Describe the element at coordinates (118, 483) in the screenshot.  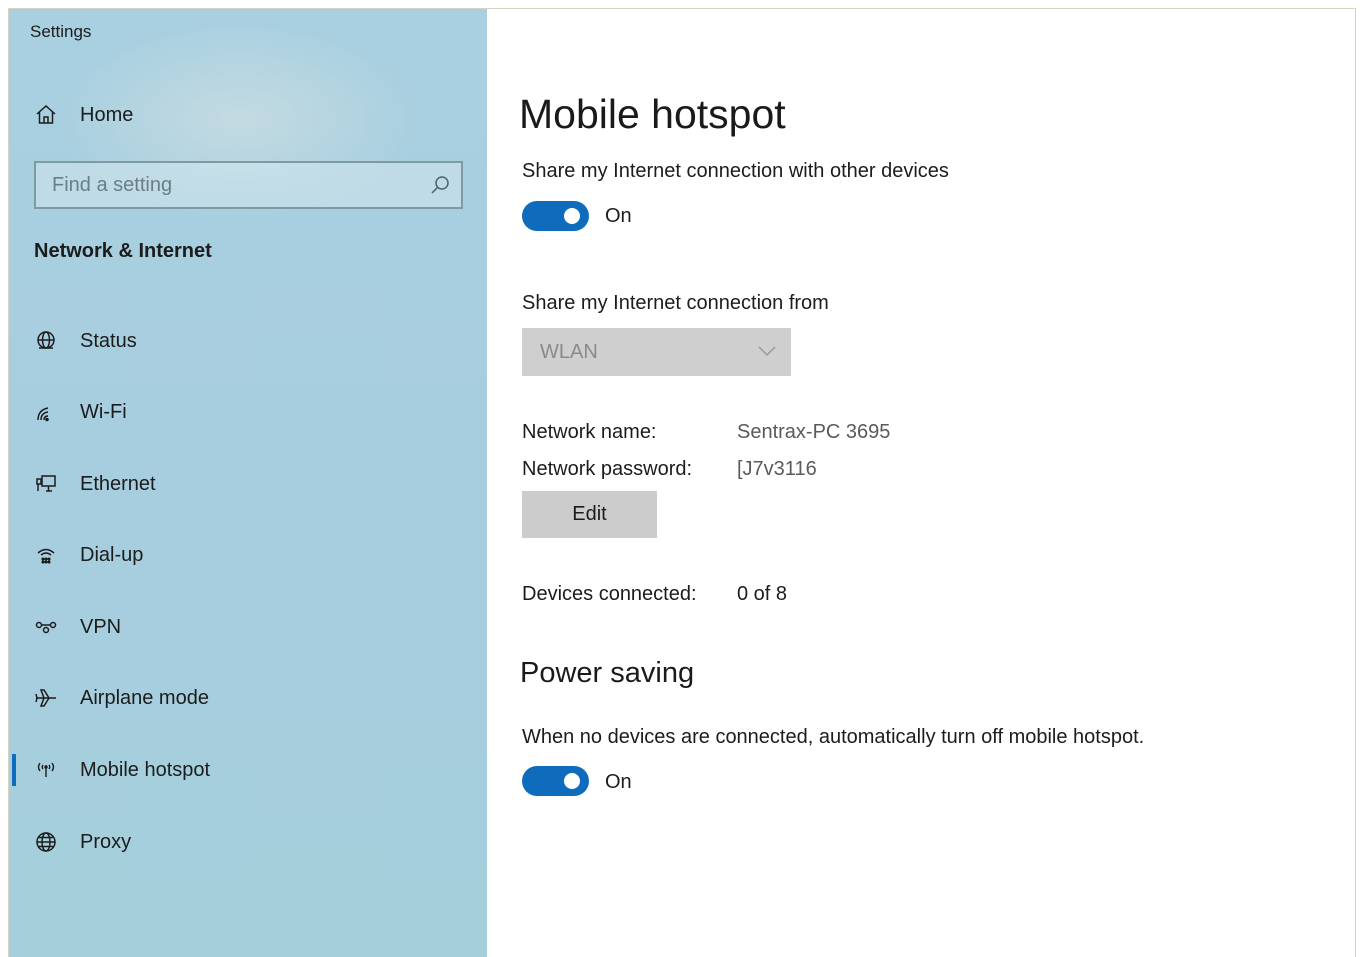
I see `sidebar-item-label: Ethernet` at that location.